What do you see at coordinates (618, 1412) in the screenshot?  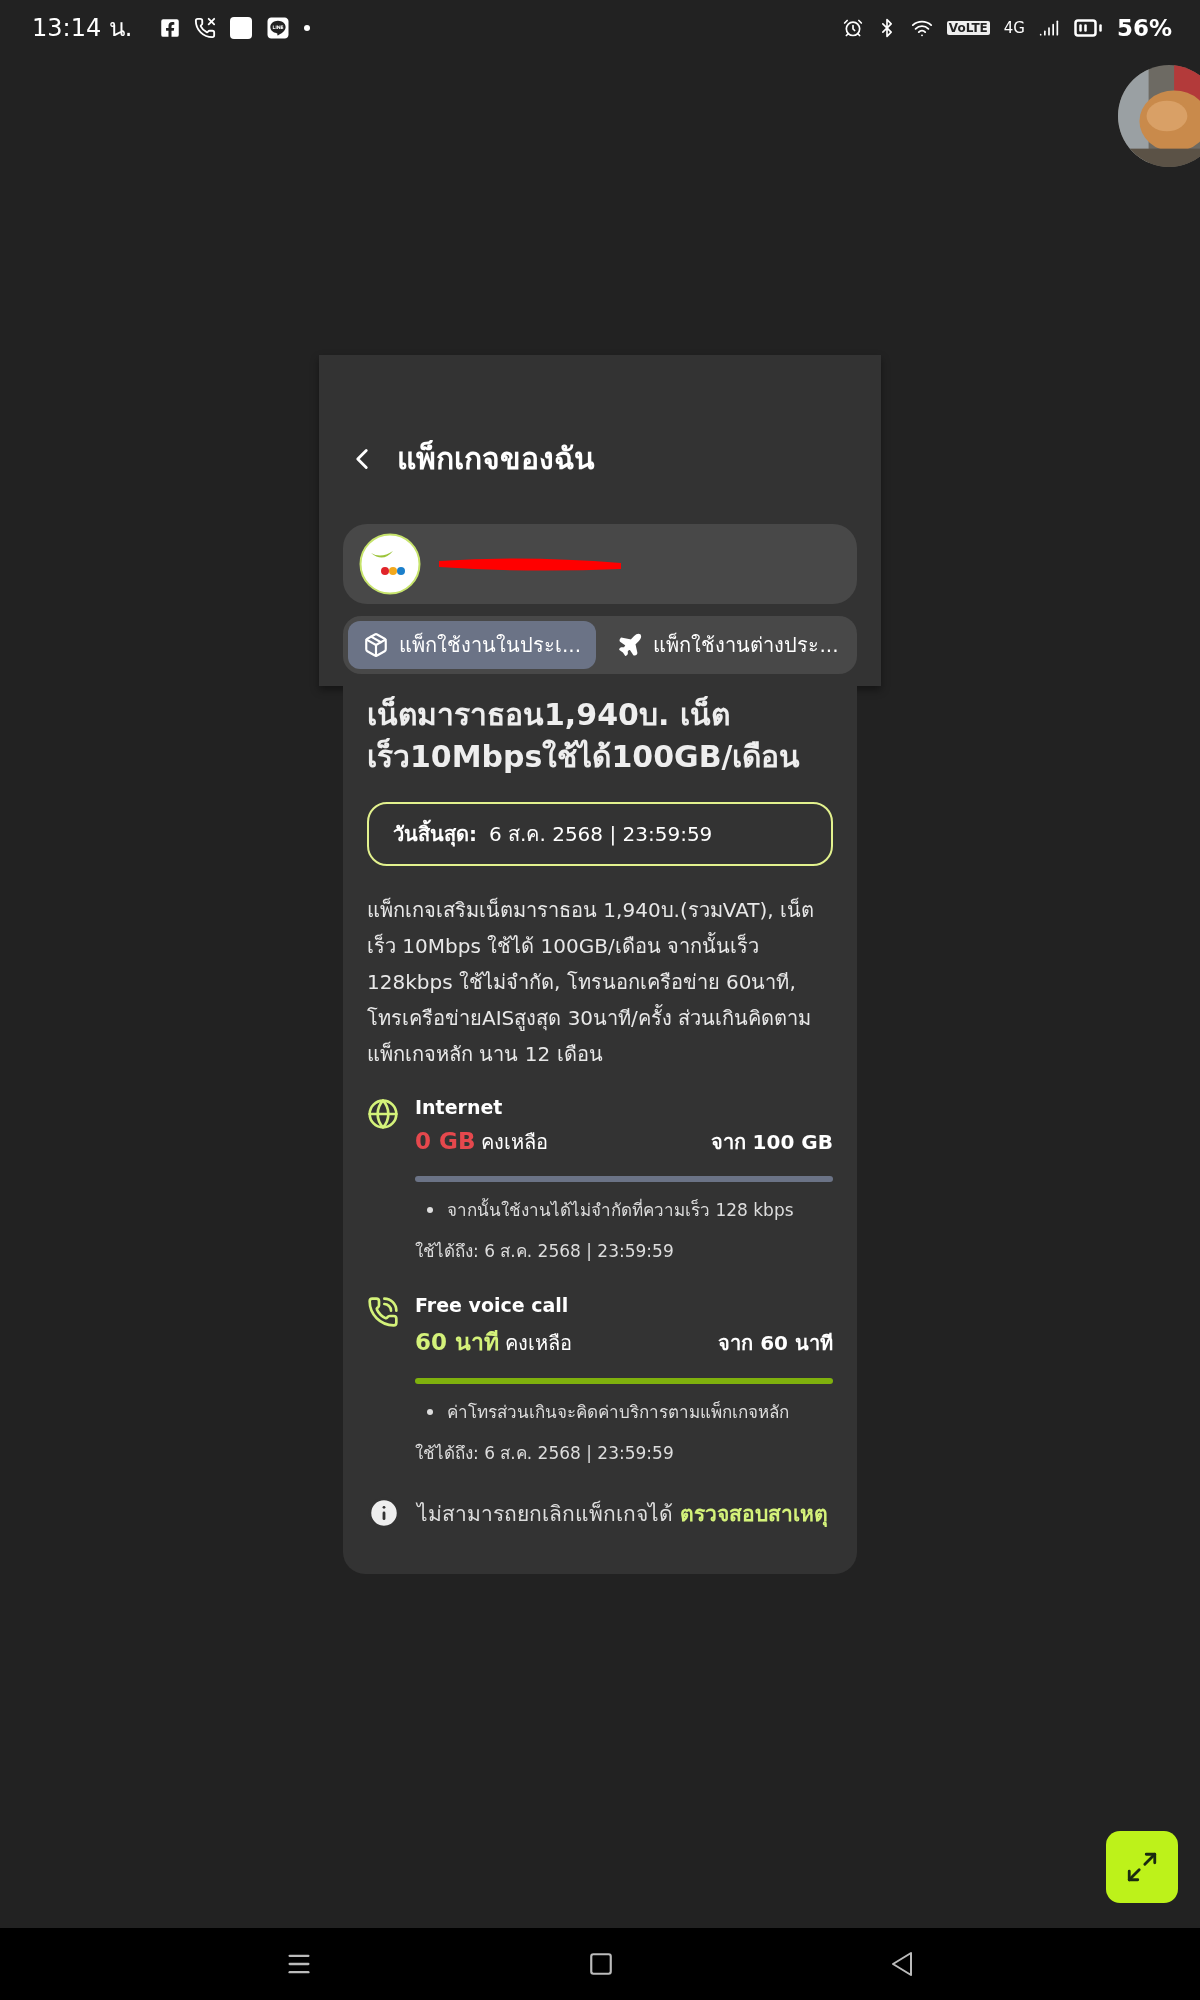 I see `quota-note: ค่าโทรส่วนเกินจะคิดค่าบริการตามแพ็กเกจหลัก` at bounding box center [618, 1412].